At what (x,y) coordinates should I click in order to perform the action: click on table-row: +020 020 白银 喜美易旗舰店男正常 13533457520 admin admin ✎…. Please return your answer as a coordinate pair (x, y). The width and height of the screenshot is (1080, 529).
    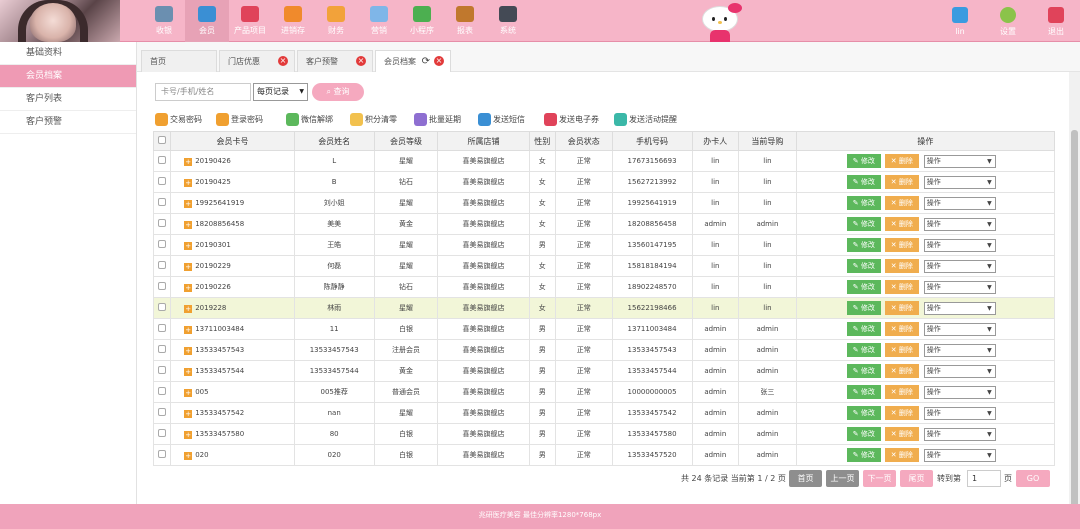
    Looking at the image, I should click on (604, 455).